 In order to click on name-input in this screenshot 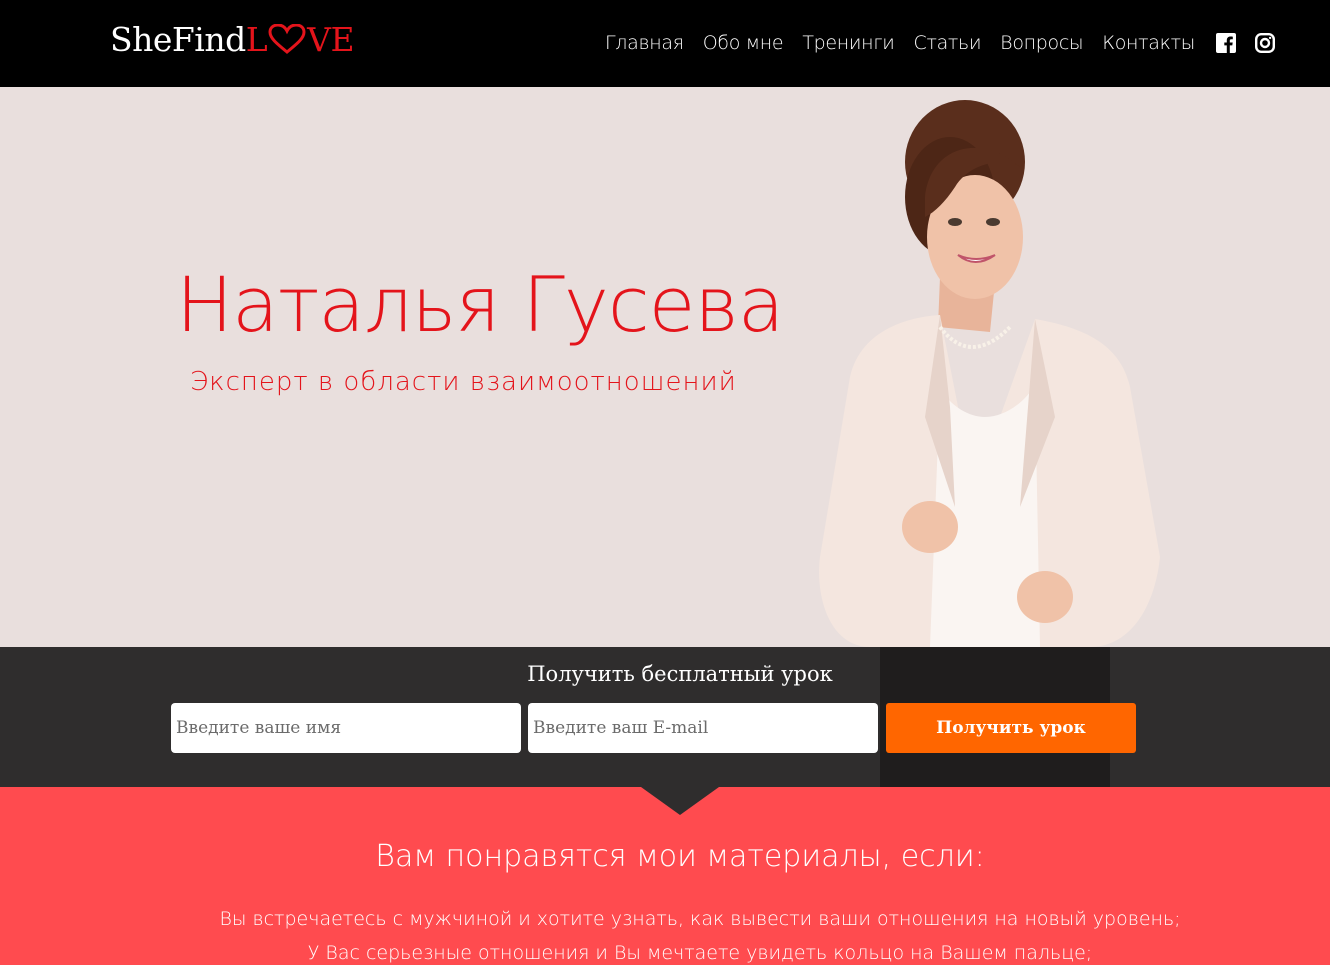, I will do `click(346, 728)`.